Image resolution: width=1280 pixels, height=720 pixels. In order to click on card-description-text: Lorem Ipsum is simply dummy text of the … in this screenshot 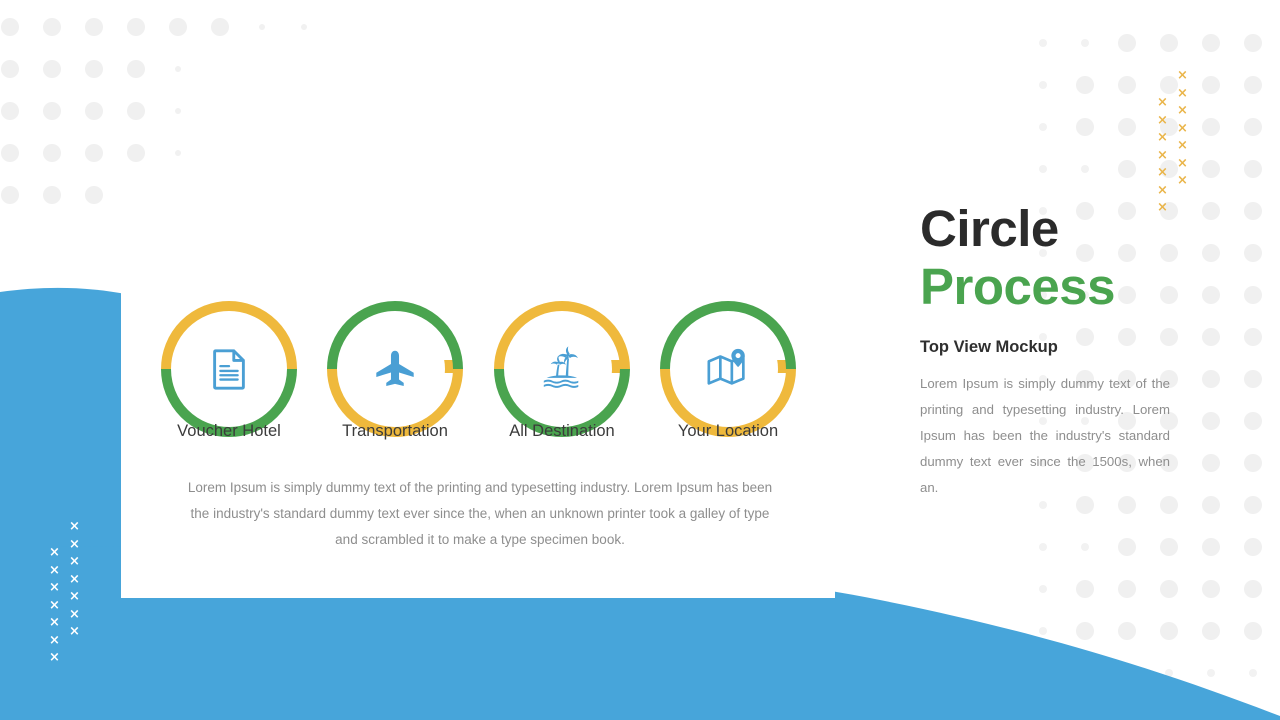, I will do `click(480, 513)`.